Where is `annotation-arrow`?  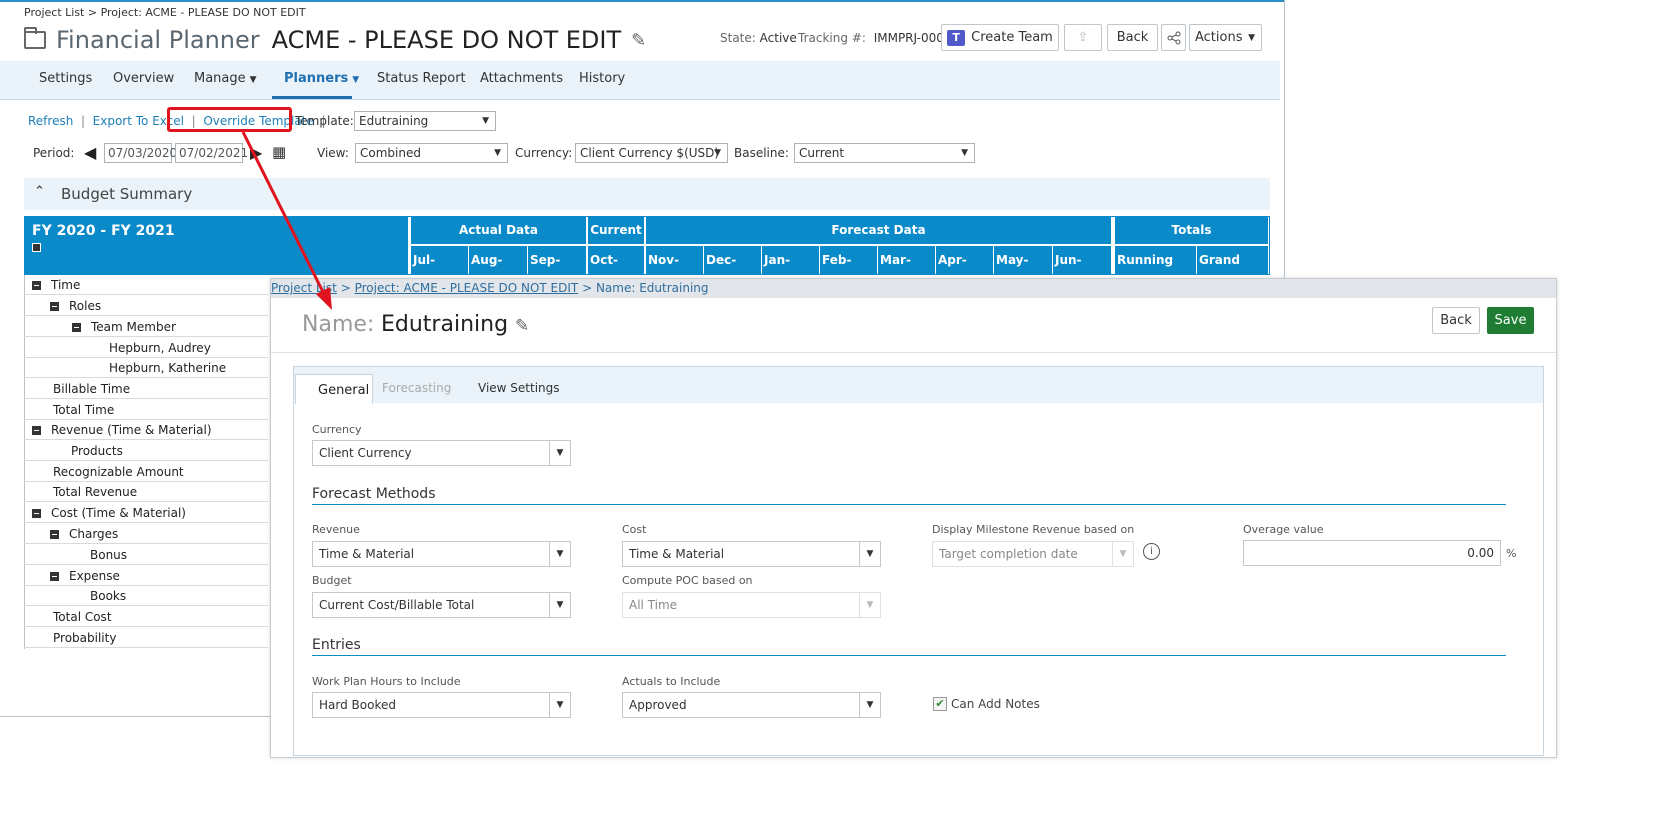
annotation-arrow is located at coordinates (286, 220).